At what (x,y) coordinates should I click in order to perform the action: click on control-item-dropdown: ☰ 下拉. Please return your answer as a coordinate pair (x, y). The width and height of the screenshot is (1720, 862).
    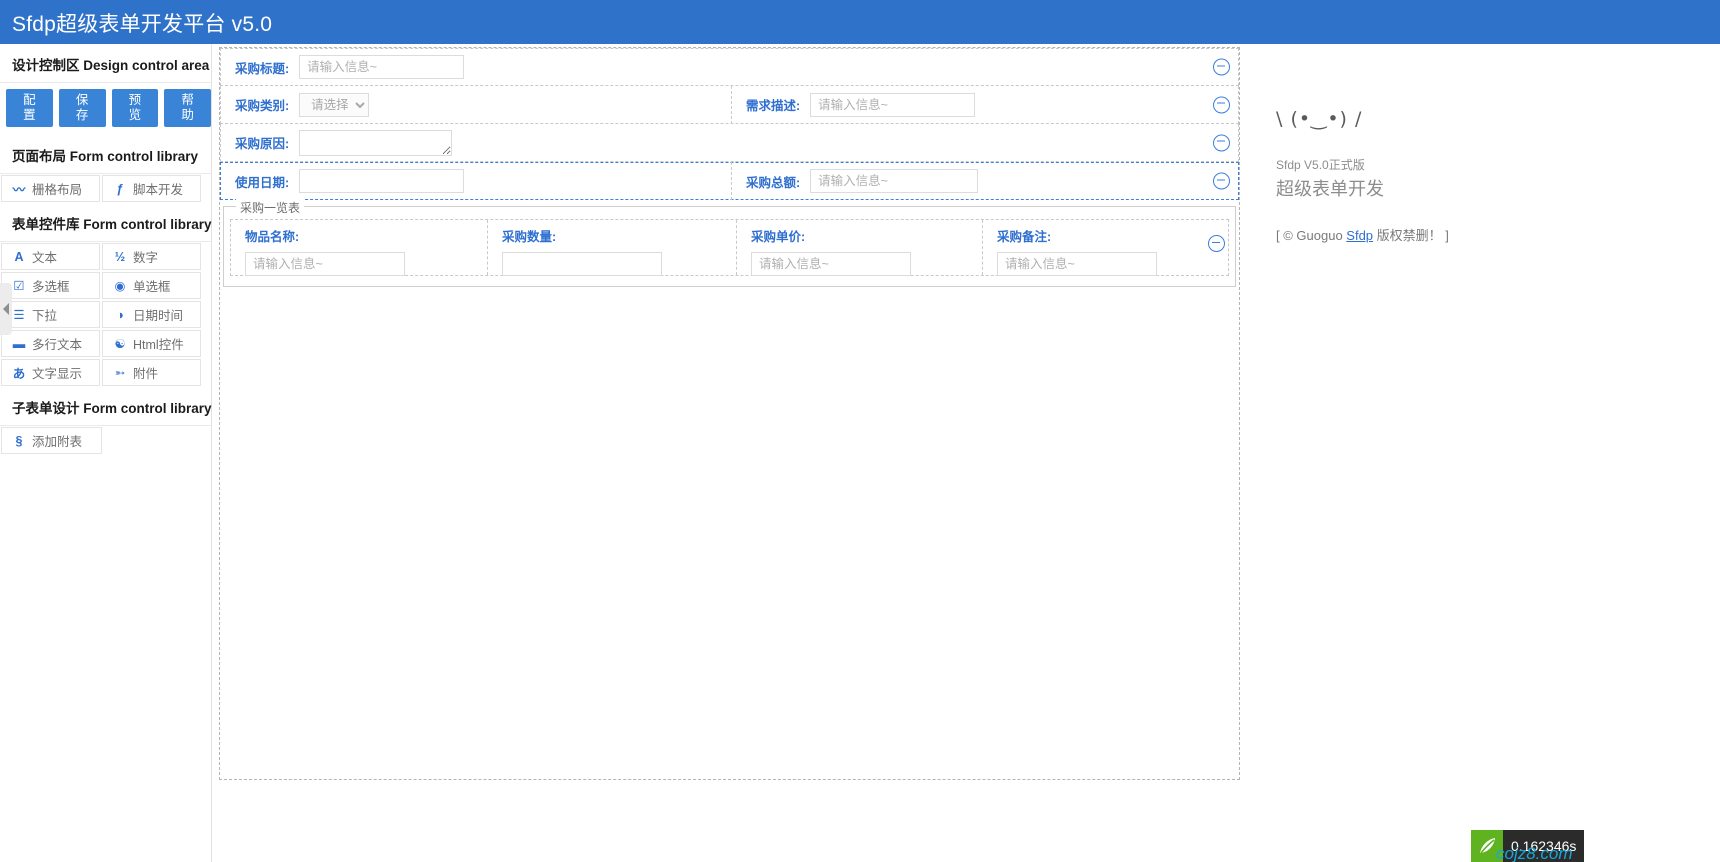
    Looking at the image, I should click on (50, 314).